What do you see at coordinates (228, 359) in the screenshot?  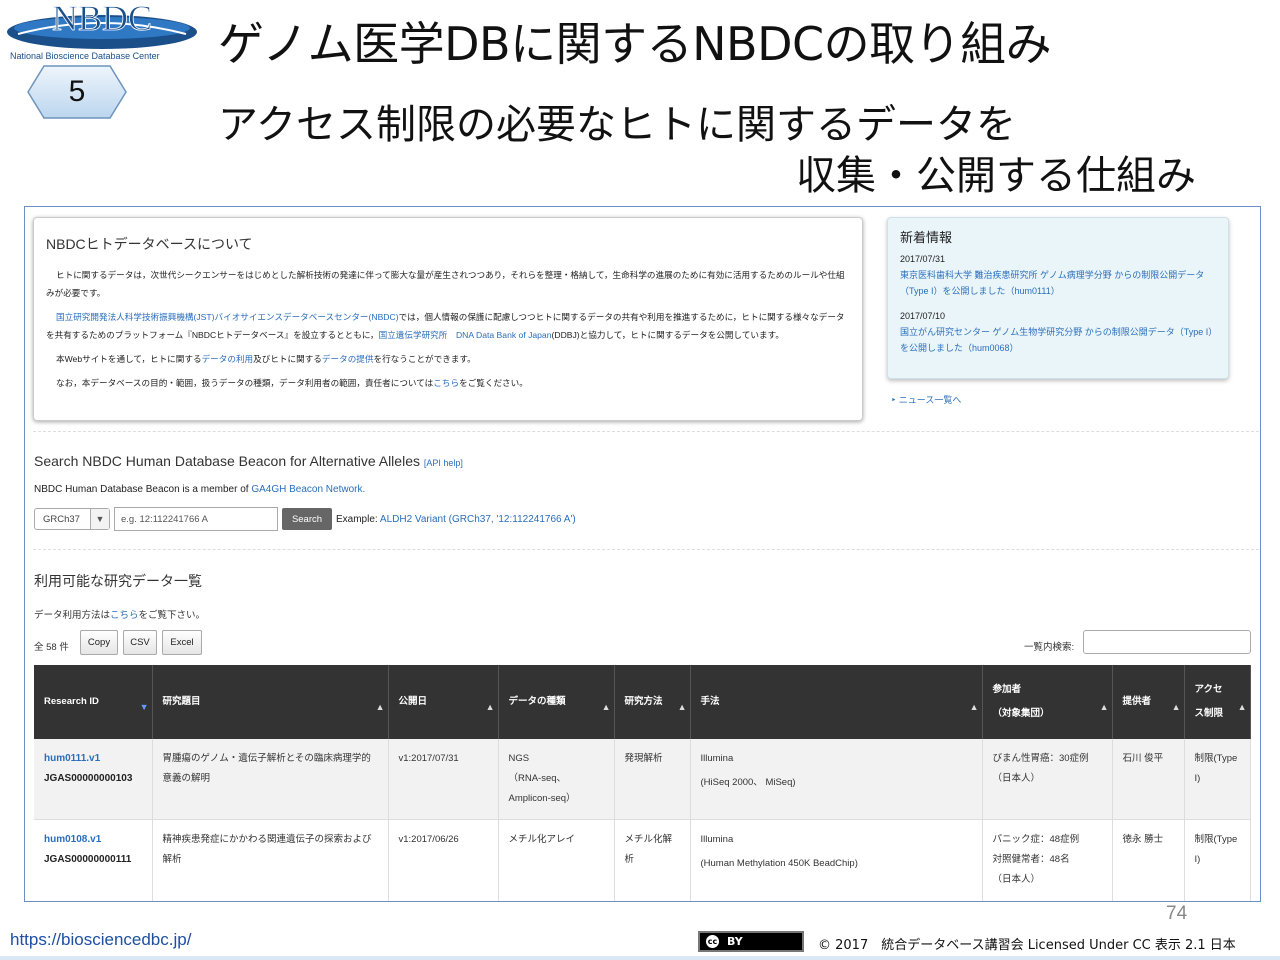 I see `data-usage-link: データの利用` at bounding box center [228, 359].